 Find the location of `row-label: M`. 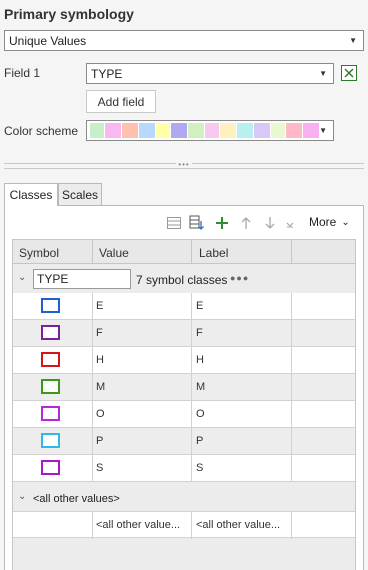

row-label: M is located at coordinates (201, 387).